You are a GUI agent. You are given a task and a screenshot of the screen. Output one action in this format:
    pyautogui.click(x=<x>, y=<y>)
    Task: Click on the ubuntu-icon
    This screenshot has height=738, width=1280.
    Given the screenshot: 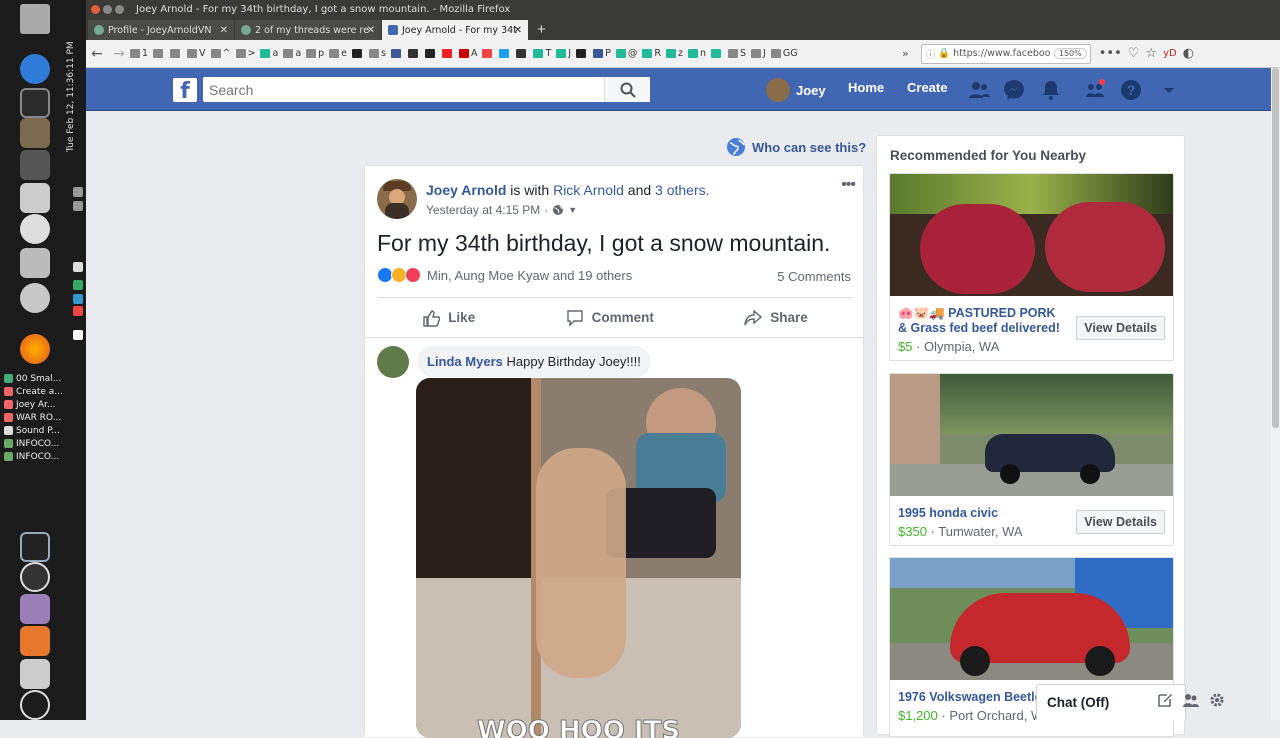 What is the action you would take?
    pyautogui.click(x=35, y=229)
    